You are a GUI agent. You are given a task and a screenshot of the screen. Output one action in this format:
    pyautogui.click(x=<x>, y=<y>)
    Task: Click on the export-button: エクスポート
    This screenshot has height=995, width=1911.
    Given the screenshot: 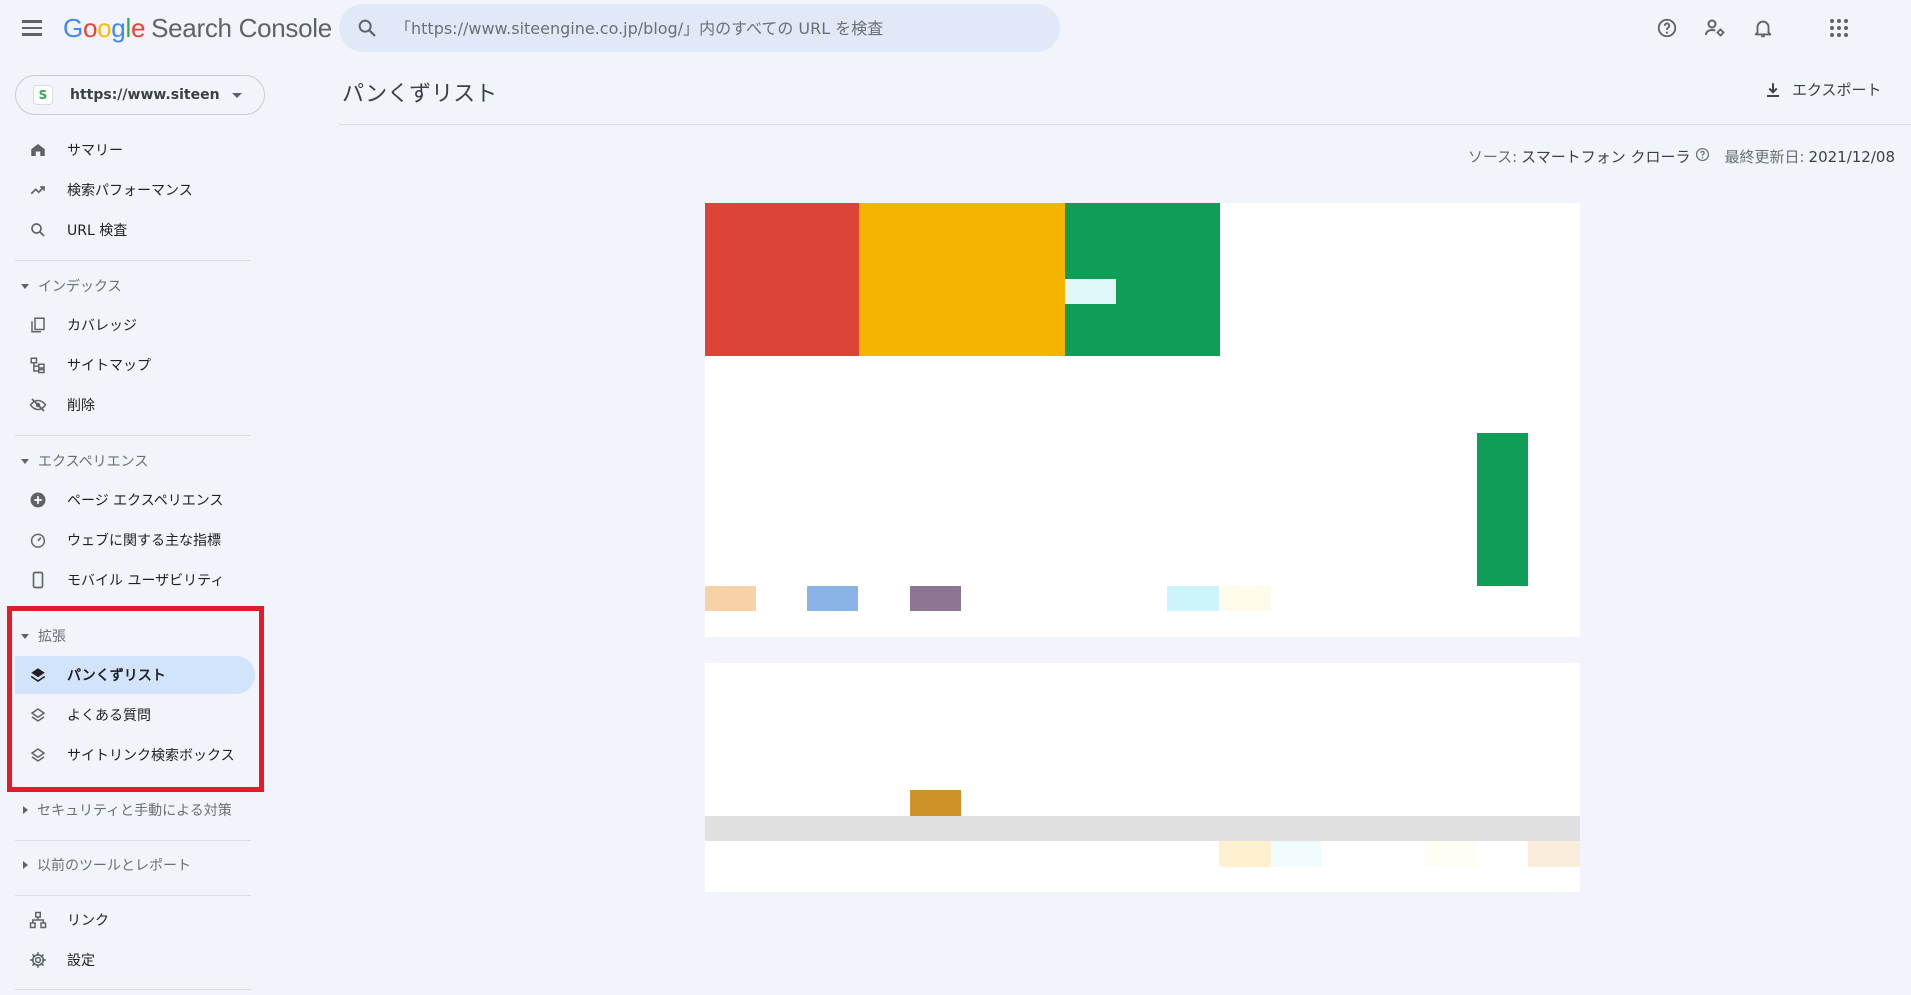 What is the action you would take?
    pyautogui.click(x=1823, y=89)
    